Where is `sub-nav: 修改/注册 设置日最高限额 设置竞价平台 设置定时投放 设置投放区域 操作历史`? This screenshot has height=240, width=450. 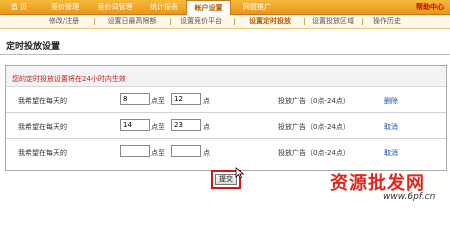 sub-nav: 修改/注册 设置日最高限额 设置竞价平台 设置定时投放 设置投放区域 操作历史 is located at coordinates (225, 22).